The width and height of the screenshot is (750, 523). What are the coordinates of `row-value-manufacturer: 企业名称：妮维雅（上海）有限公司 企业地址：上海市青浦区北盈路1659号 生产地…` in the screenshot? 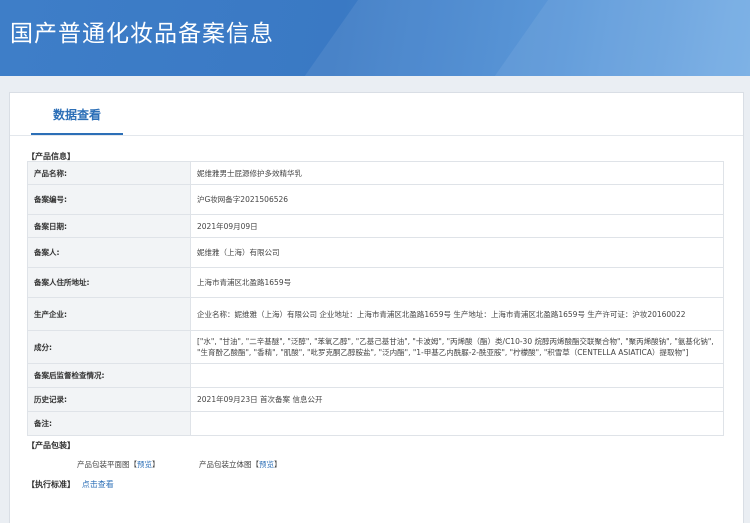 It's located at (457, 314).